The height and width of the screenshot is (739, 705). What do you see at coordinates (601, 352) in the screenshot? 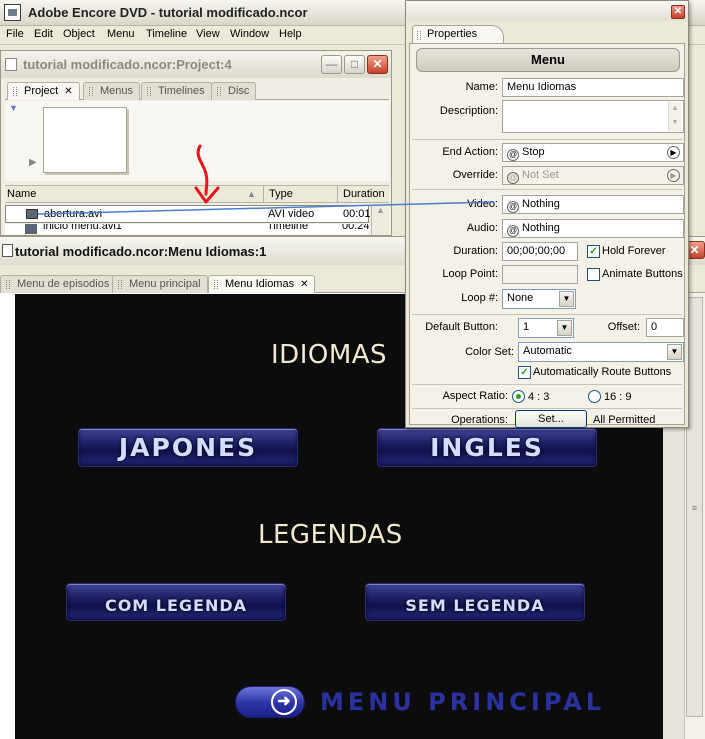
I see `color-set-select: Automatic ▼` at bounding box center [601, 352].